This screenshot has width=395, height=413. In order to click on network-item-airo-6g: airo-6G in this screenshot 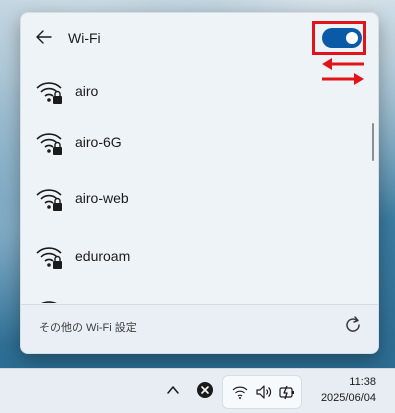, I will do `click(199, 142)`.